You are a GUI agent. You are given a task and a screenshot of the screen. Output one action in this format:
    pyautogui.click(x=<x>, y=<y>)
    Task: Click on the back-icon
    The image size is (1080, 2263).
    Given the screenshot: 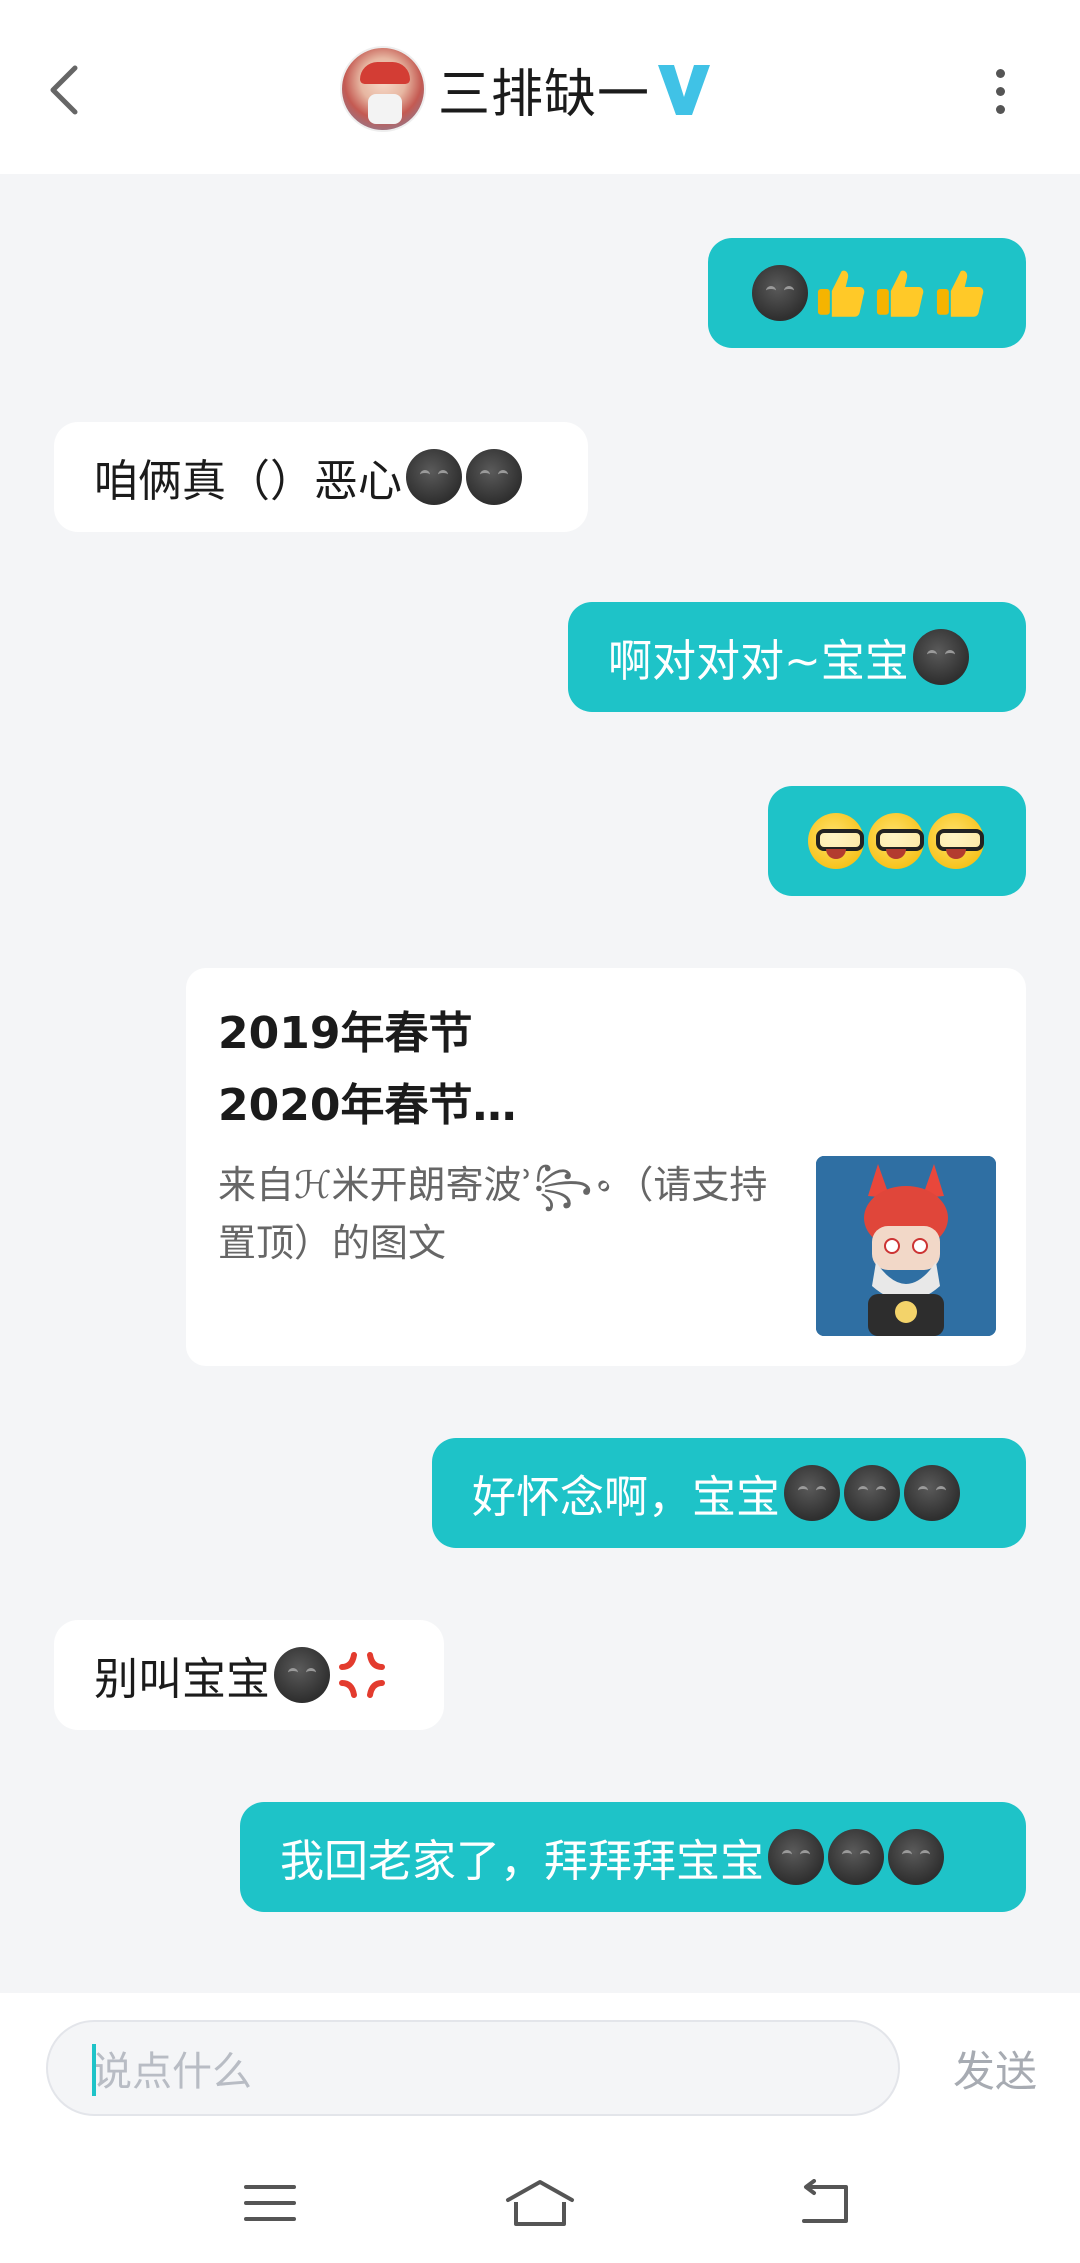 What is the action you would take?
    pyautogui.click(x=825, y=2201)
    